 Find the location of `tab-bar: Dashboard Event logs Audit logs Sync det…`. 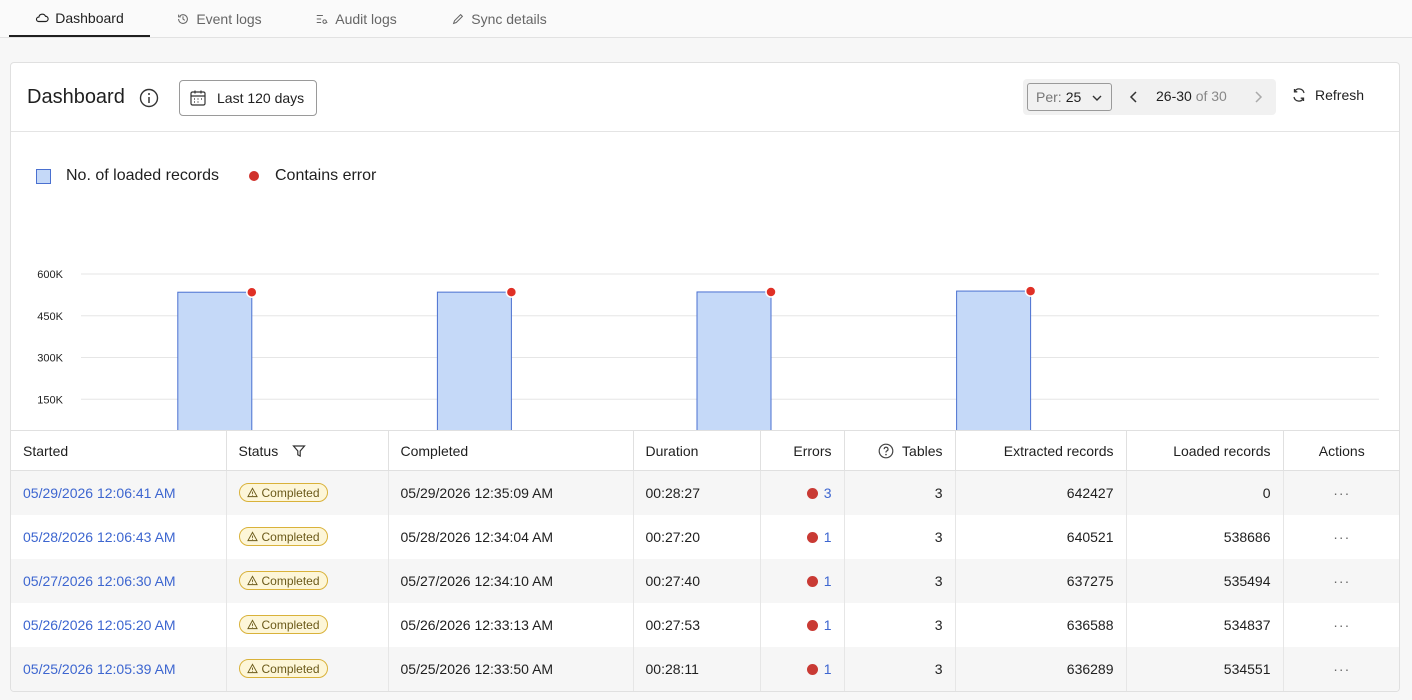

tab-bar: Dashboard Event logs Audit logs Sync det… is located at coordinates (706, 19).